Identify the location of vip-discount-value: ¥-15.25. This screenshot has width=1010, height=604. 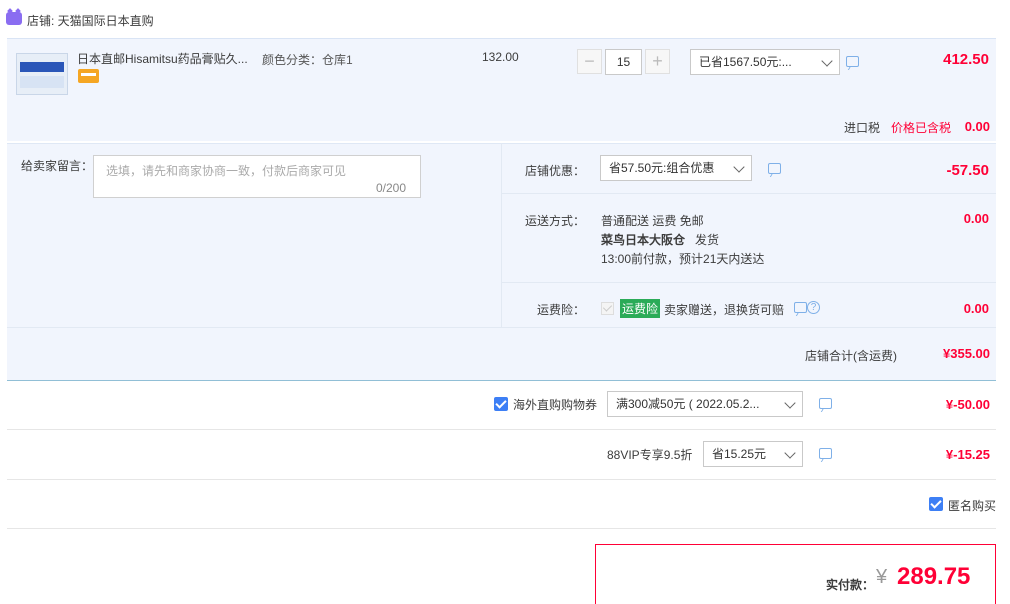
(967, 454).